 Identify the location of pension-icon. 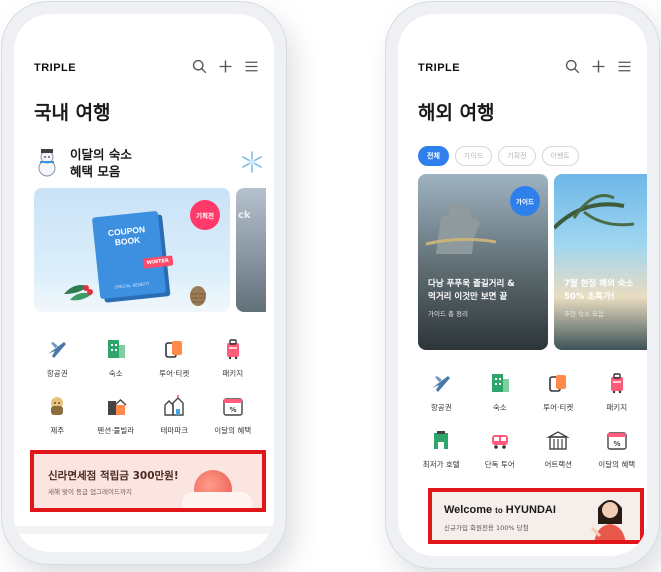
(116, 406).